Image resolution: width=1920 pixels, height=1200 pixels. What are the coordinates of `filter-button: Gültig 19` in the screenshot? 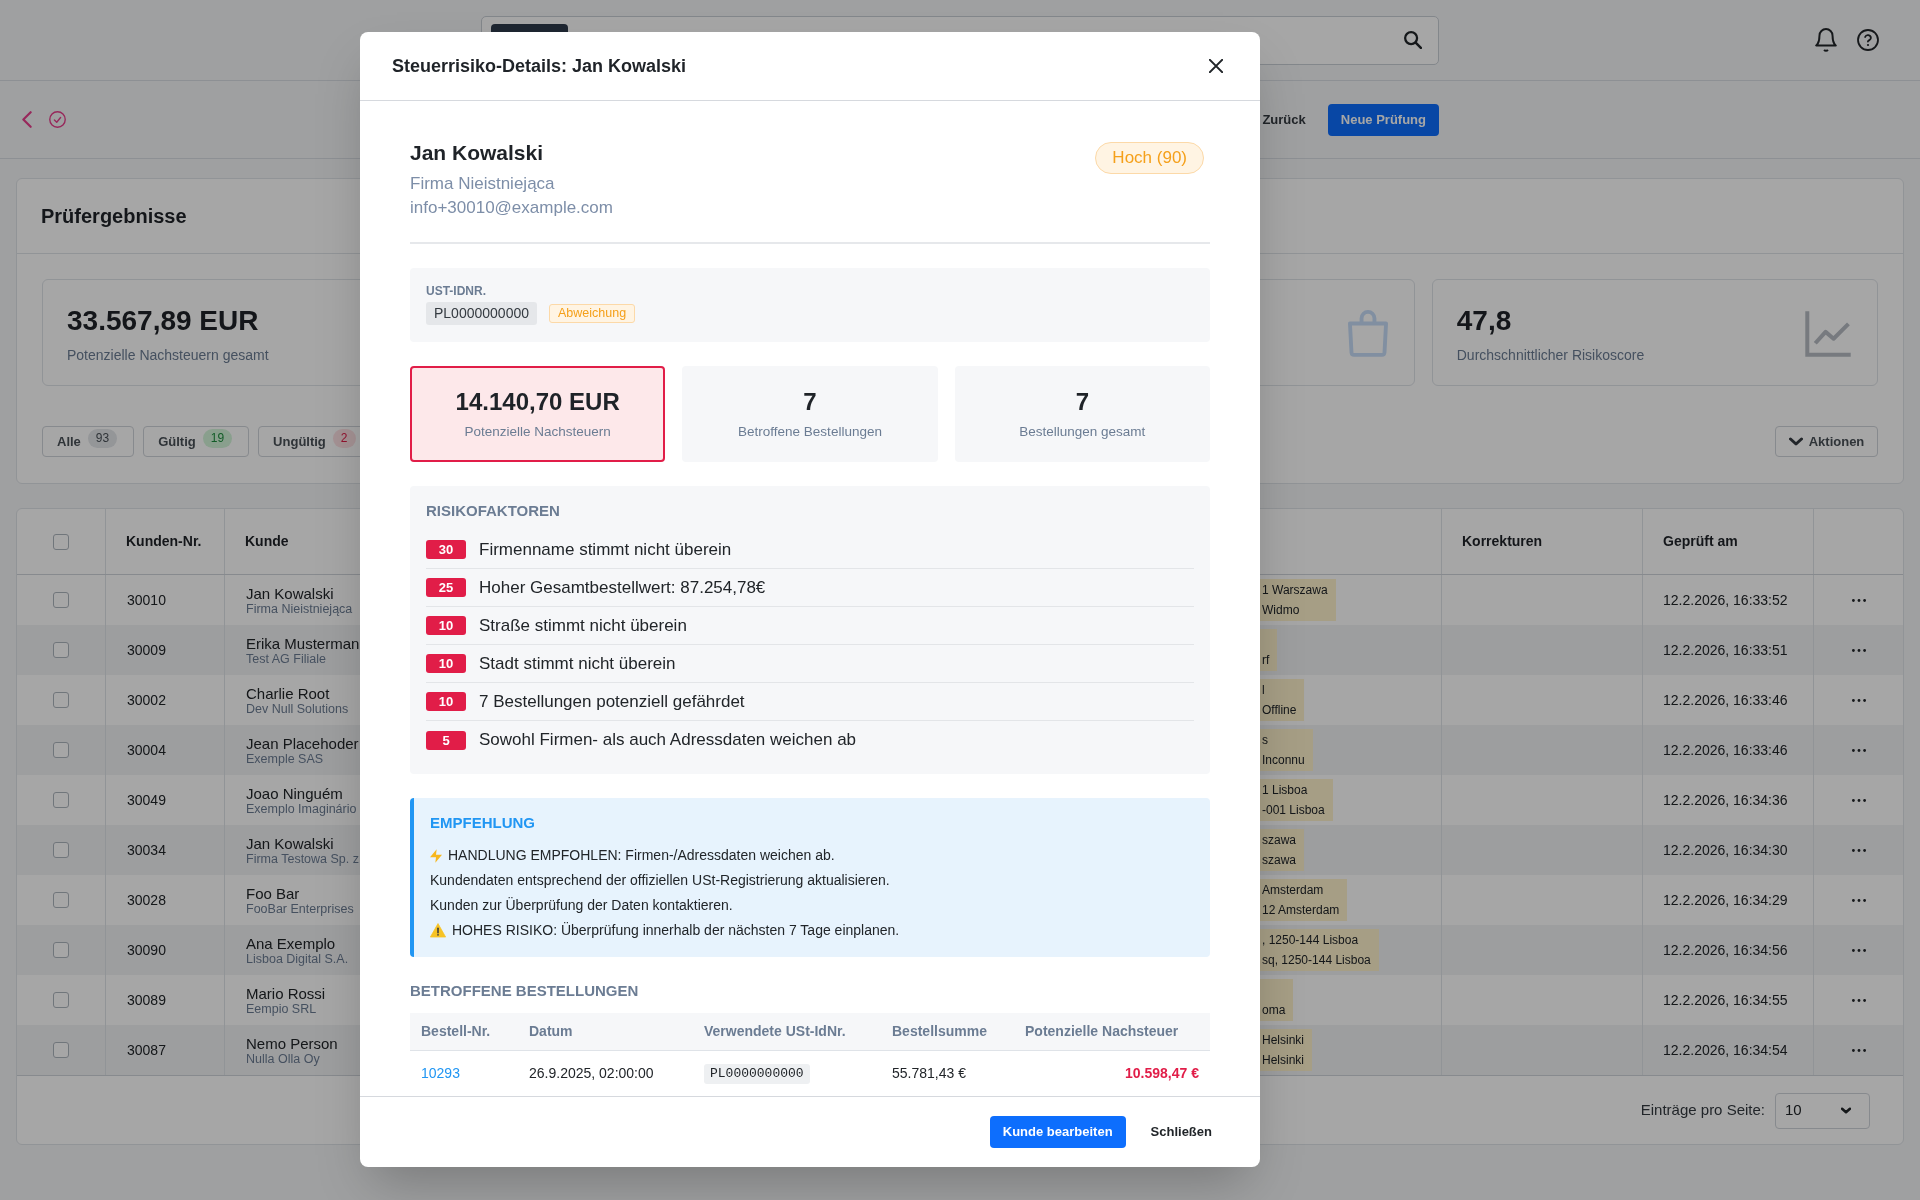 It's located at (196, 441).